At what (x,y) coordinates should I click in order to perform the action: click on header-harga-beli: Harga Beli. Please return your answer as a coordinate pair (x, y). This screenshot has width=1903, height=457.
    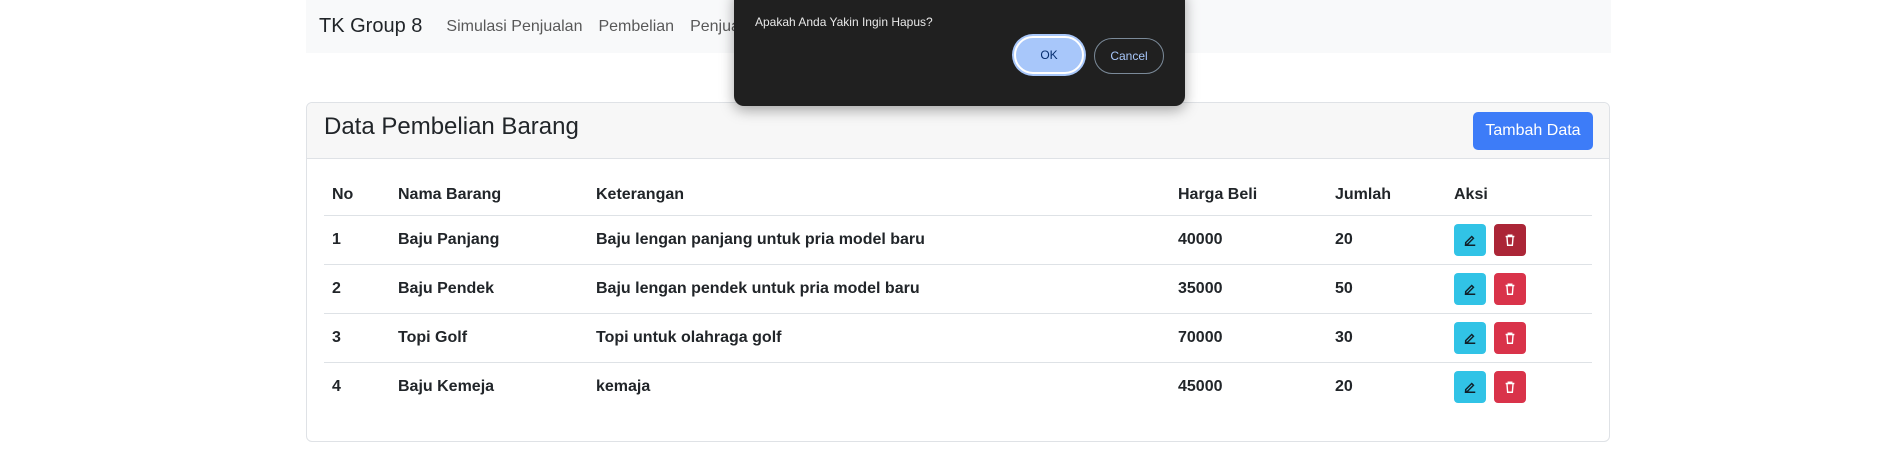
    Looking at the image, I should click on (1218, 194).